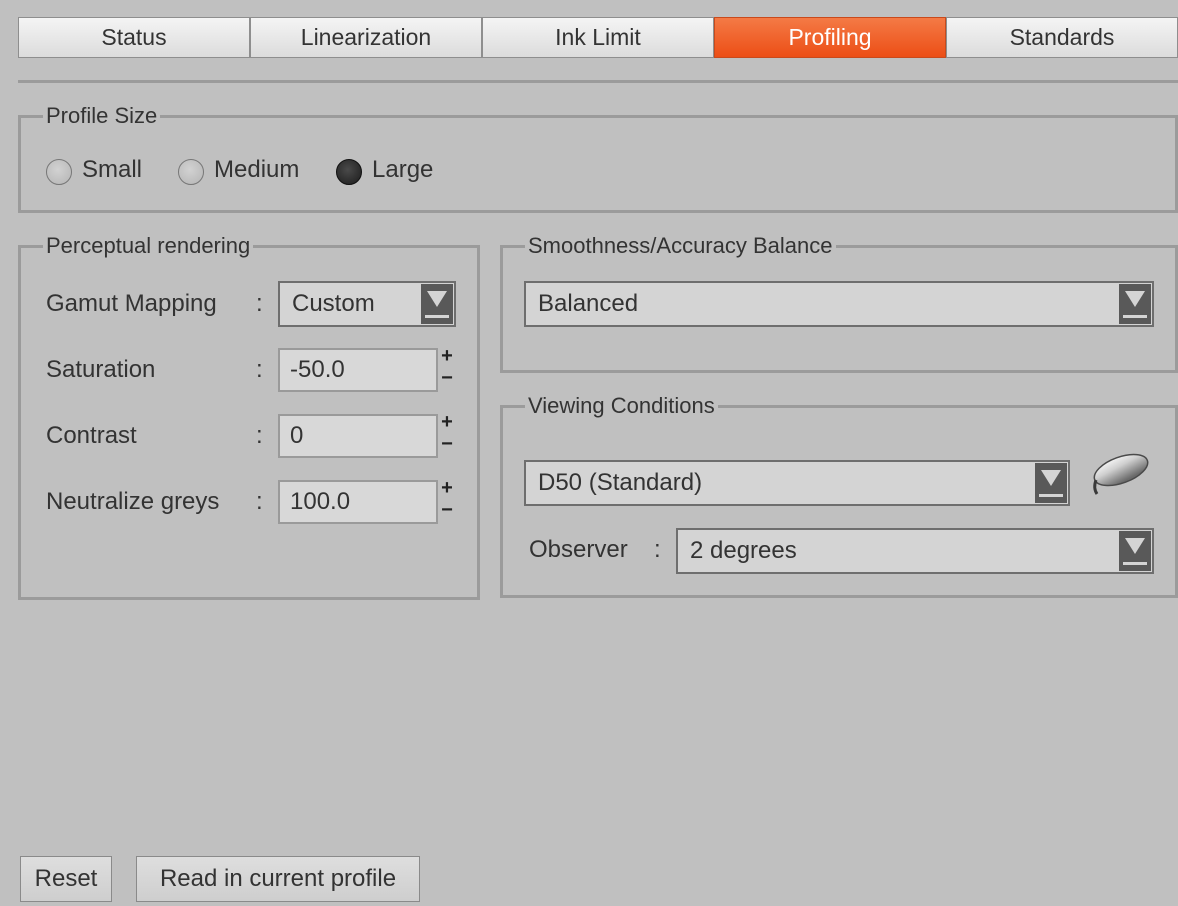  What do you see at coordinates (588, 303) in the screenshot?
I see `smoothness-value: Balanced` at bounding box center [588, 303].